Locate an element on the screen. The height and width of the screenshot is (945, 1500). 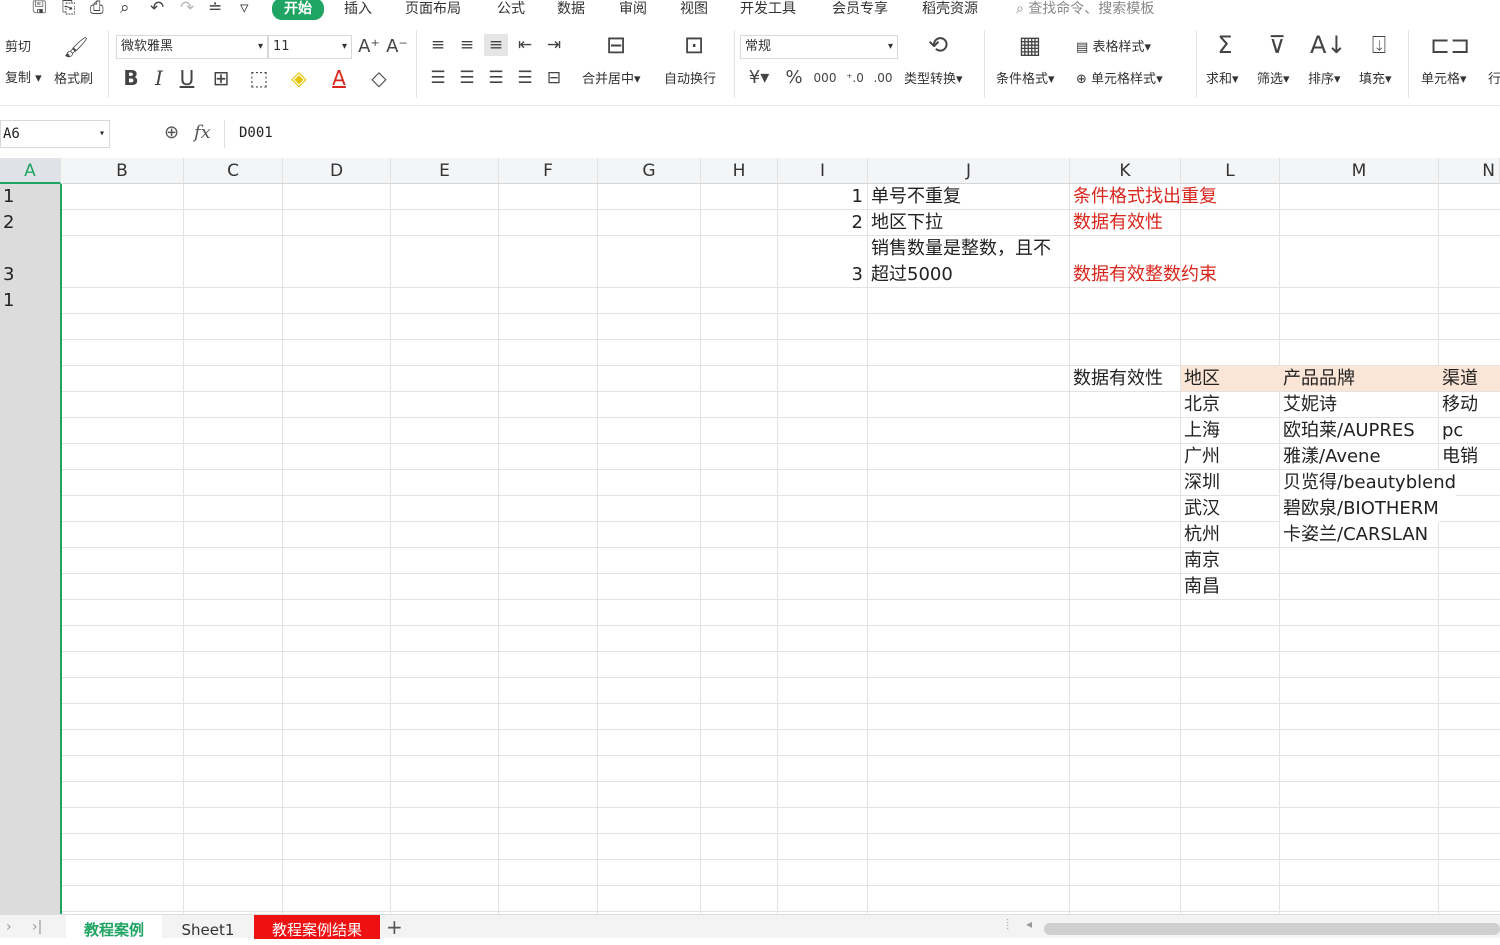
col-header-h: H is located at coordinates (739, 171).